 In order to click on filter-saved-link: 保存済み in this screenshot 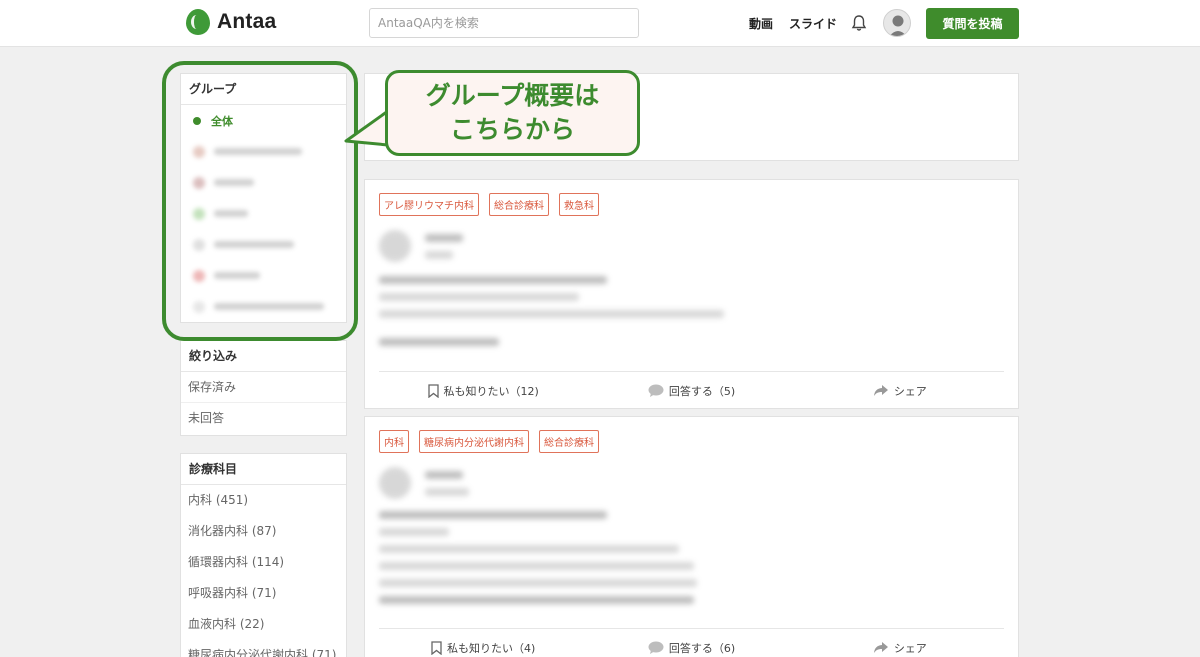, I will do `click(263, 387)`.